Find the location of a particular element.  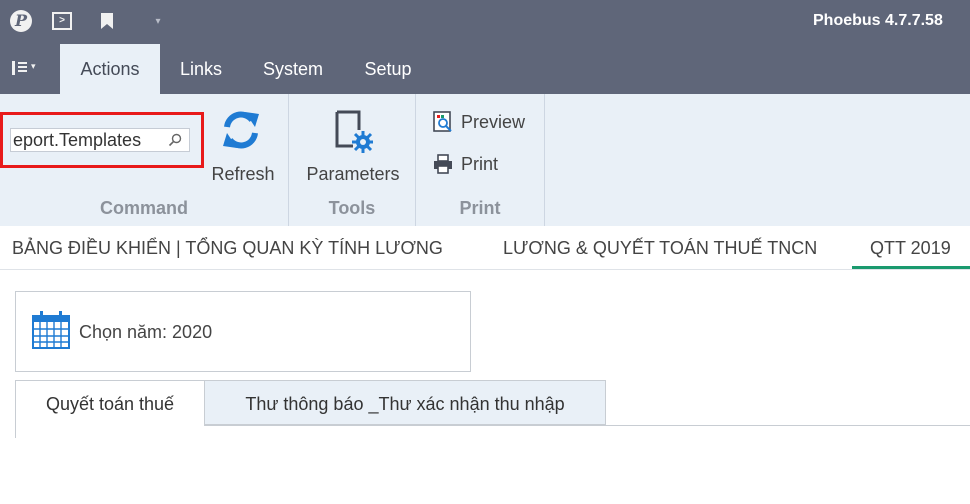

tab-income-confirmation-letter: Thư thông báo _Thư xác nhận thu nhập is located at coordinates (405, 402).